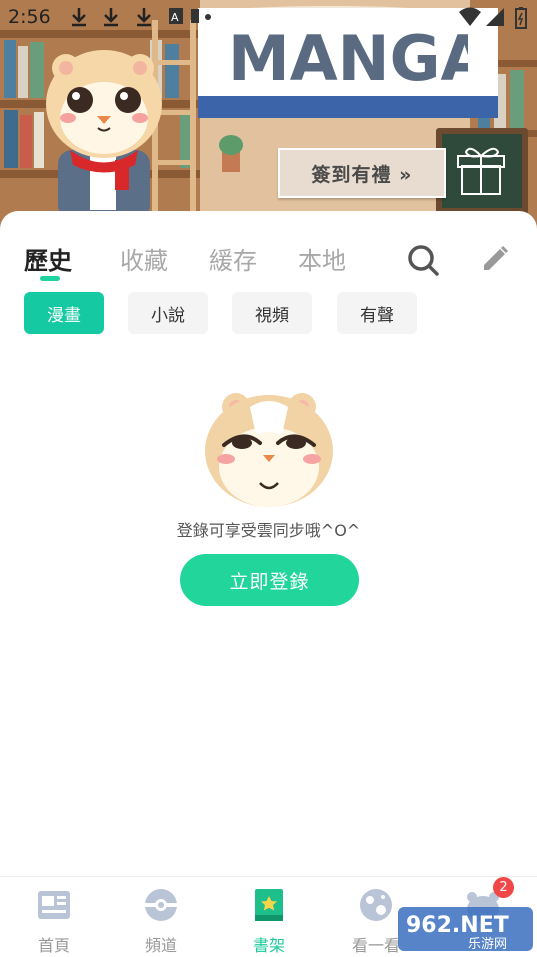 The width and height of the screenshot is (537, 957). I want to click on nav-home: 首頁, so click(54, 917).